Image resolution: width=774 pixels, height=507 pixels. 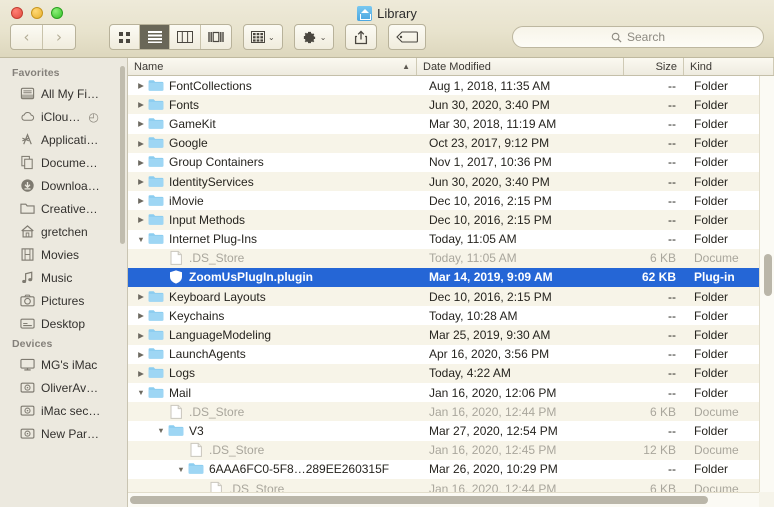 I want to click on table-row: .DS_Store Today, 11:05 AM 6 KB Docume, so click(x=451, y=258).